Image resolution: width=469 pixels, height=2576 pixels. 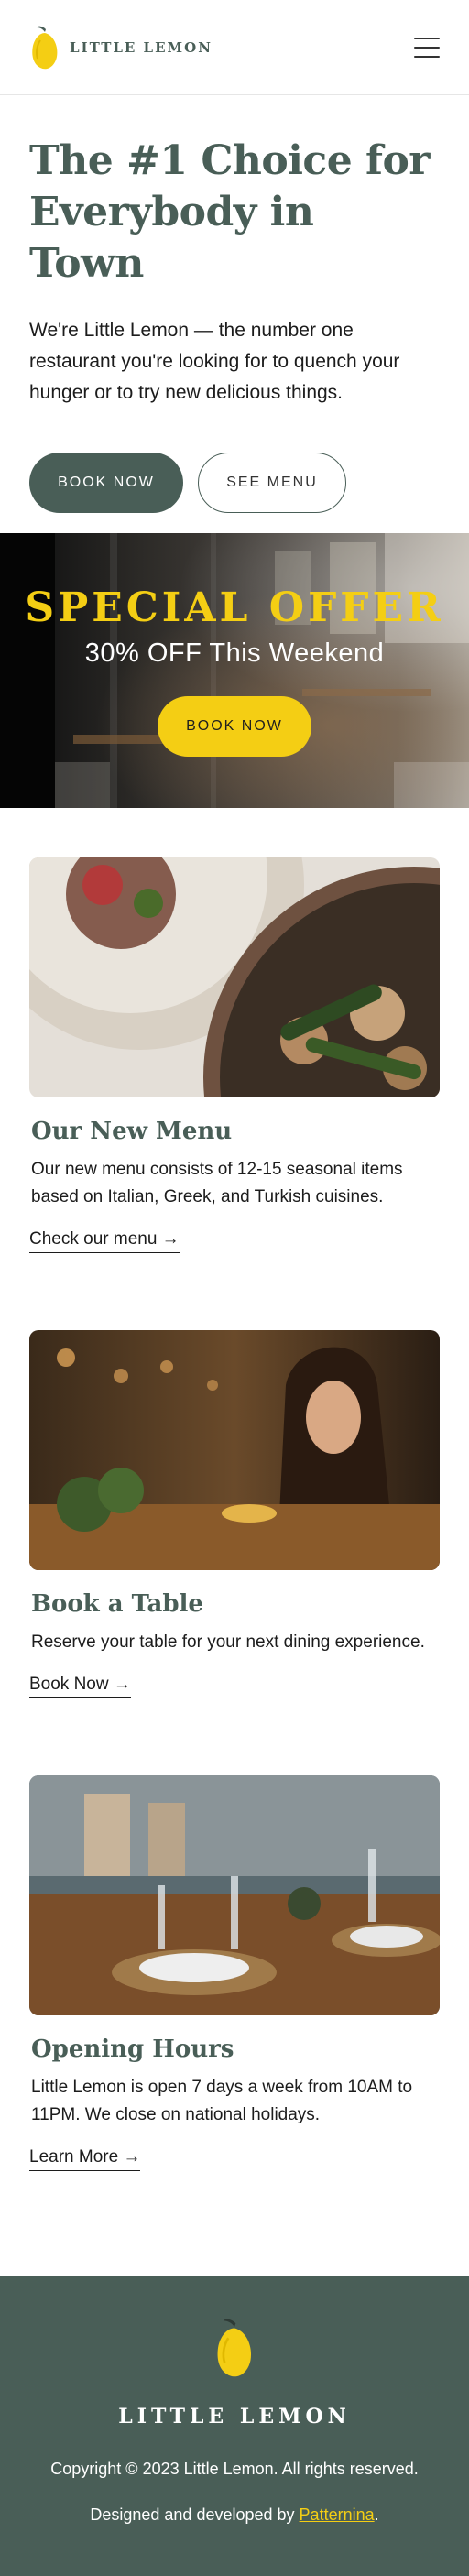 I want to click on card-title: Book a Table, so click(x=117, y=1604).